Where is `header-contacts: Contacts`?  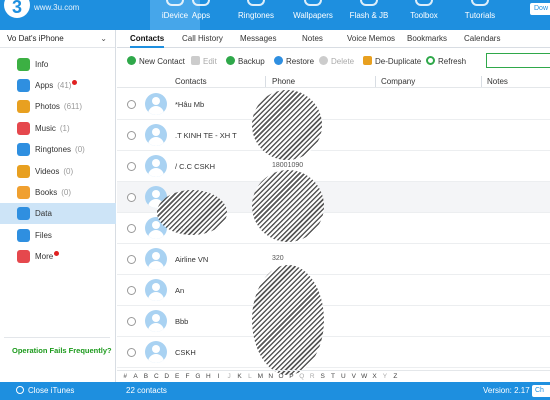
header-contacts: Contacts is located at coordinates (191, 81).